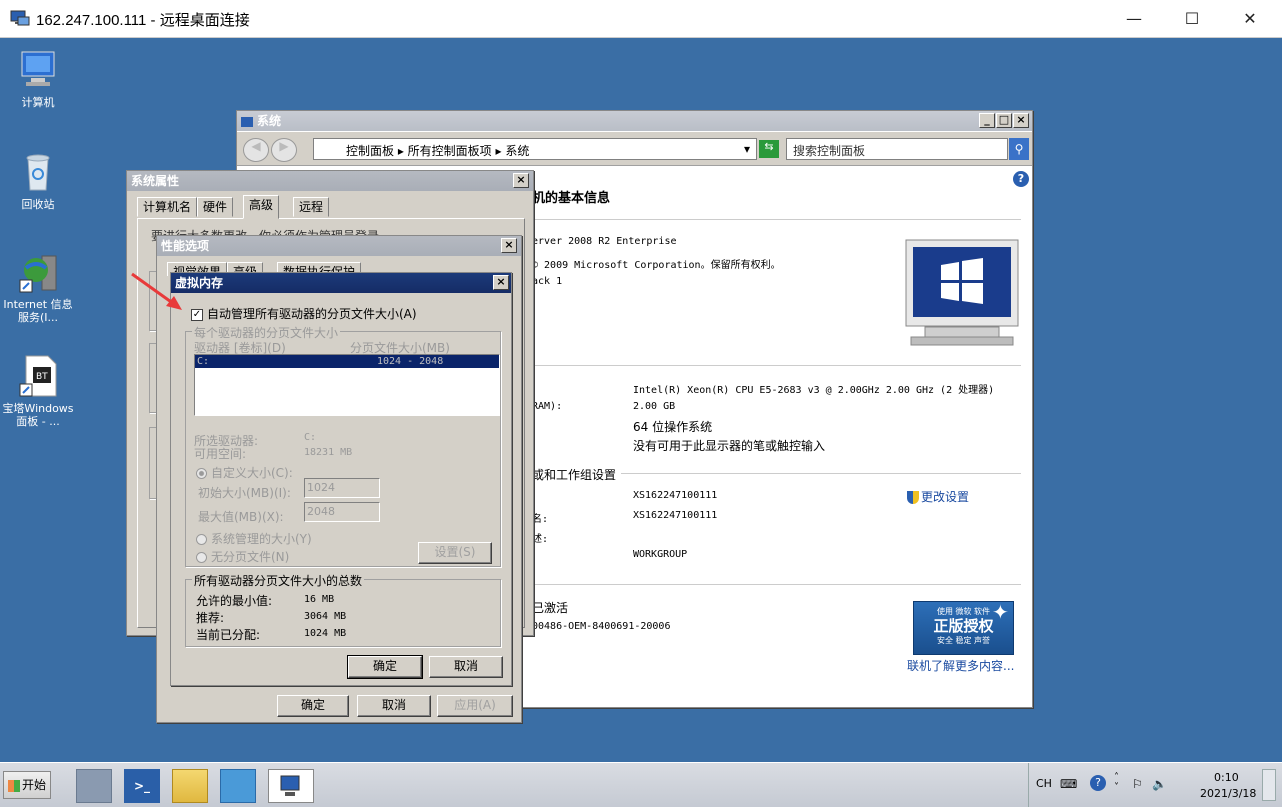 Image resolution: width=1282 pixels, height=807 pixels. I want to click on breadcrumb-control-panel: 控制面板, so click(370, 151).